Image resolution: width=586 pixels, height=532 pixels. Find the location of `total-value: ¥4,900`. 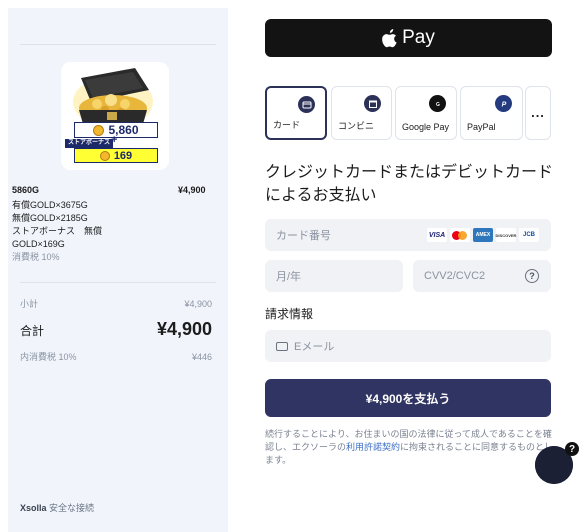

total-value: ¥4,900 is located at coordinates (184, 329).